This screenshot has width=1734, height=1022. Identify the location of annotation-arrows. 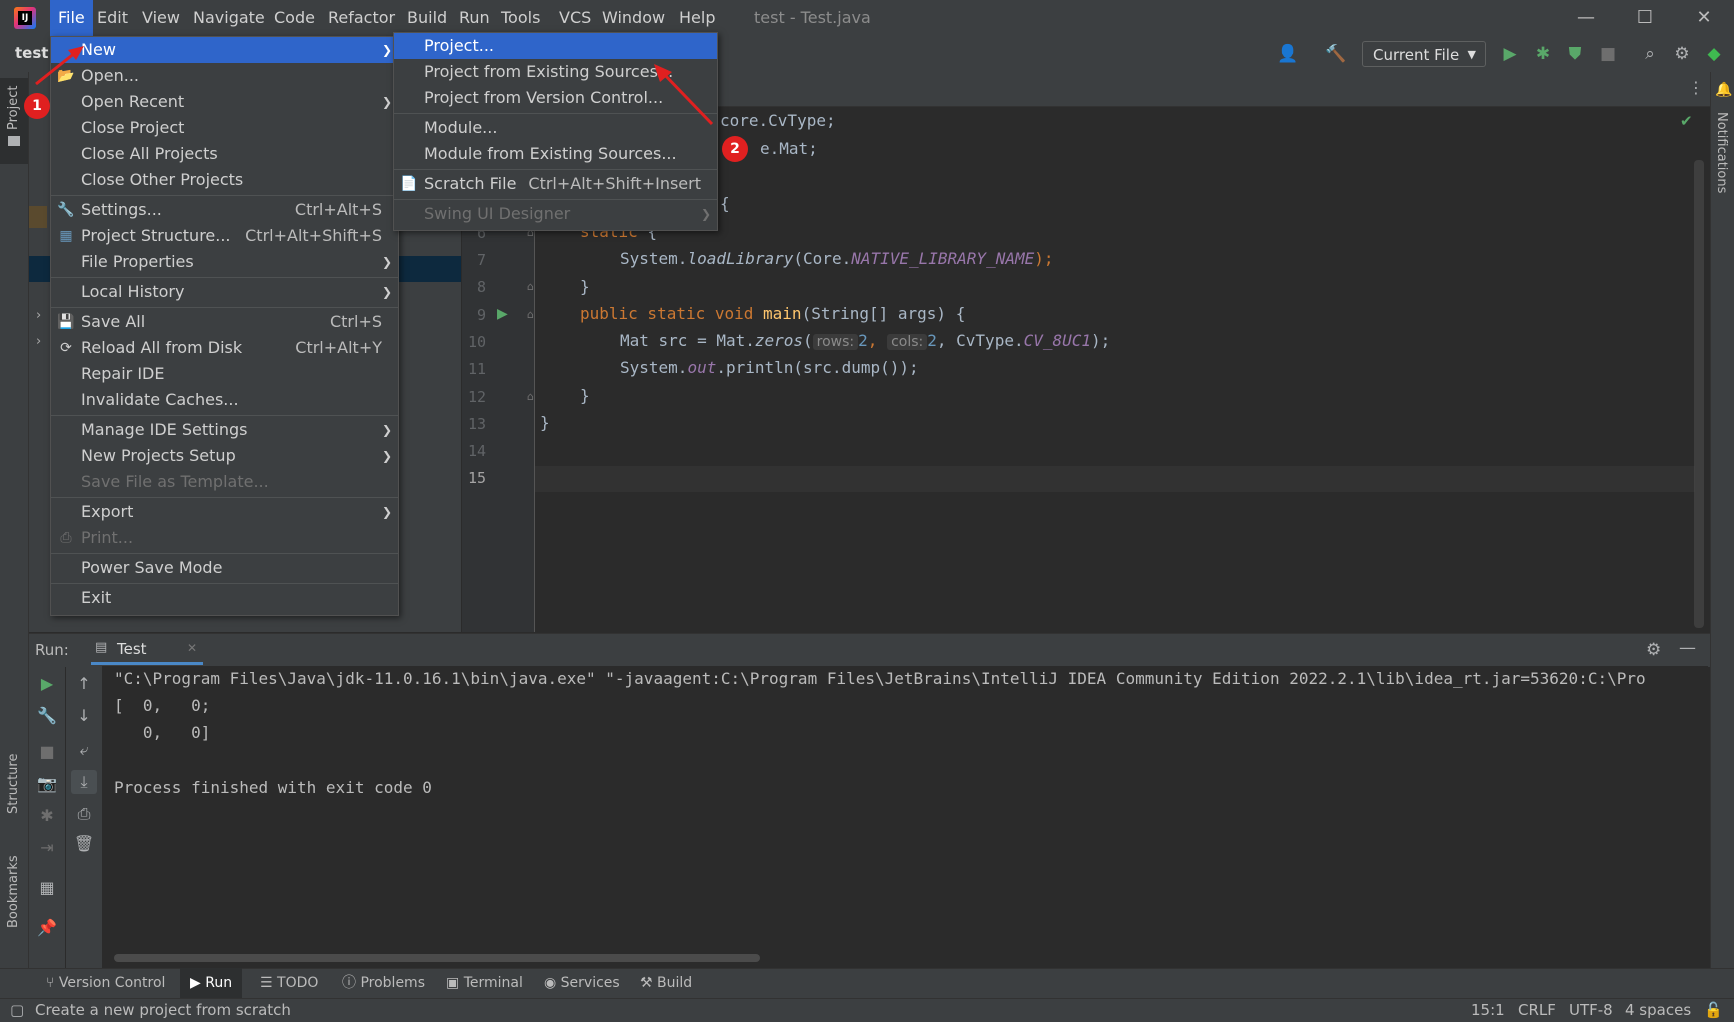
(374, 86).